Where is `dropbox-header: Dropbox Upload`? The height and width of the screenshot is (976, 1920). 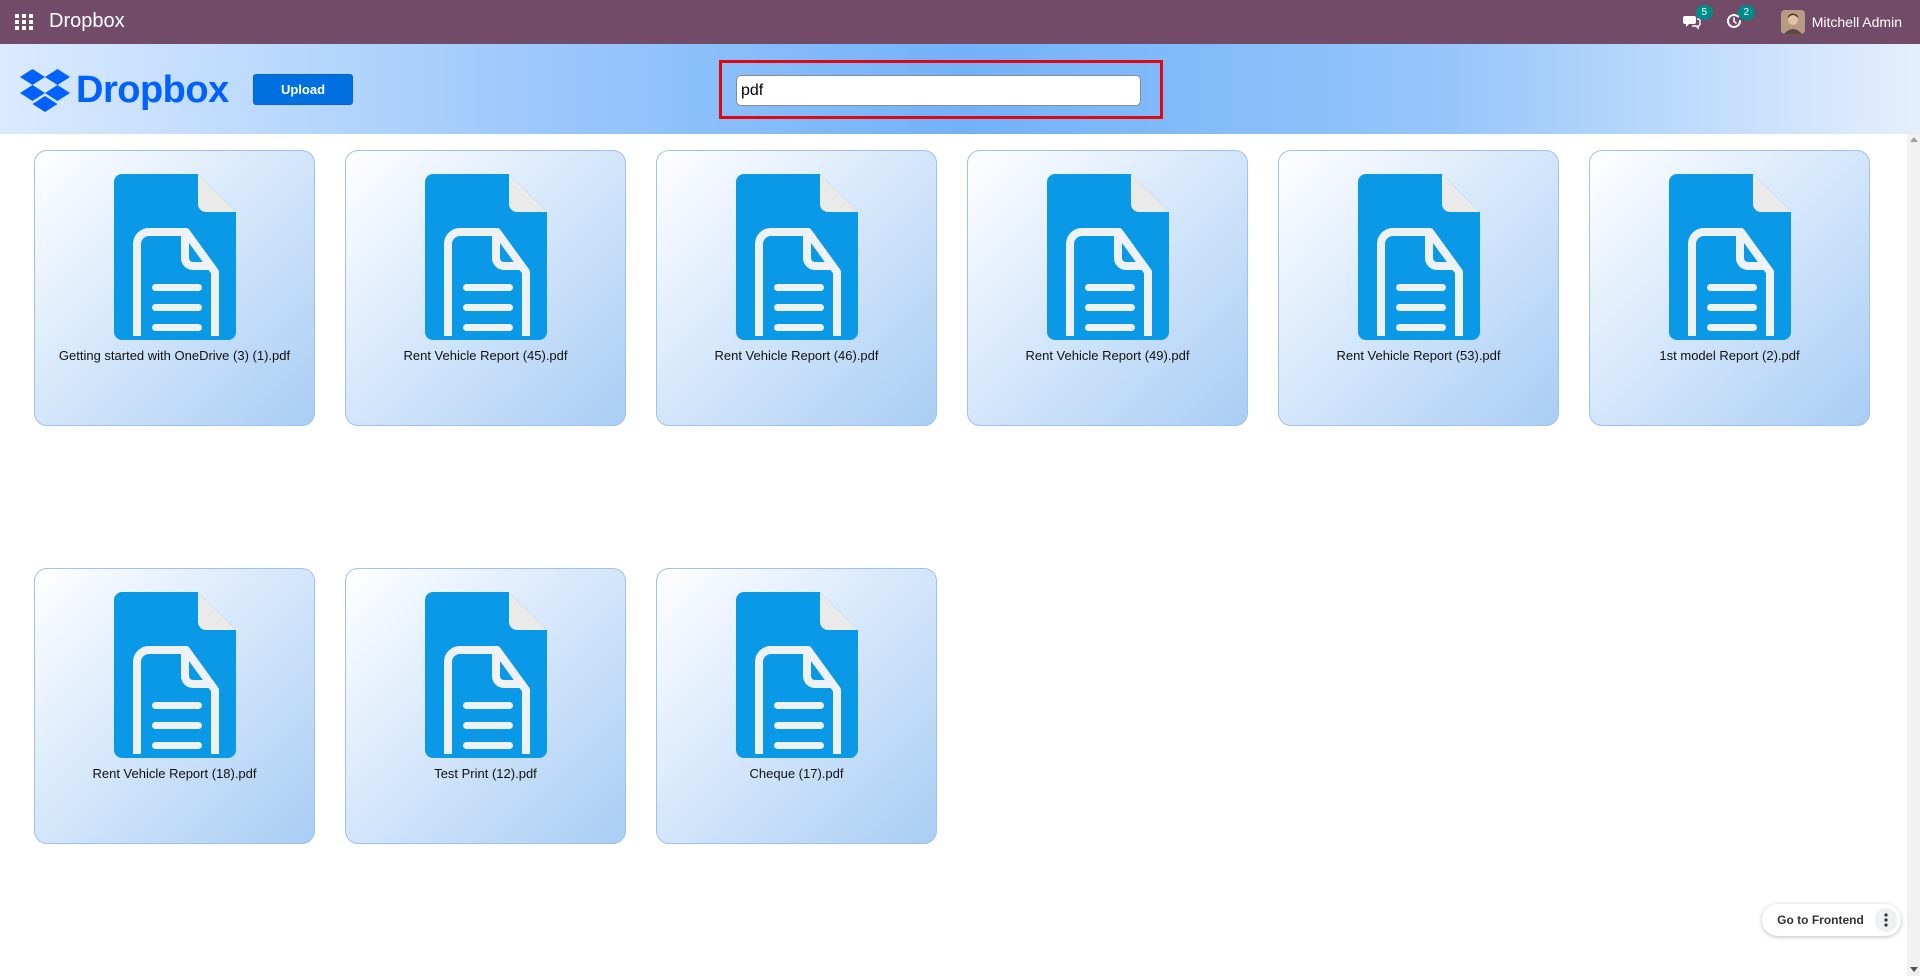 dropbox-header: Dropbox Upload is located at coordinates (960, 89).